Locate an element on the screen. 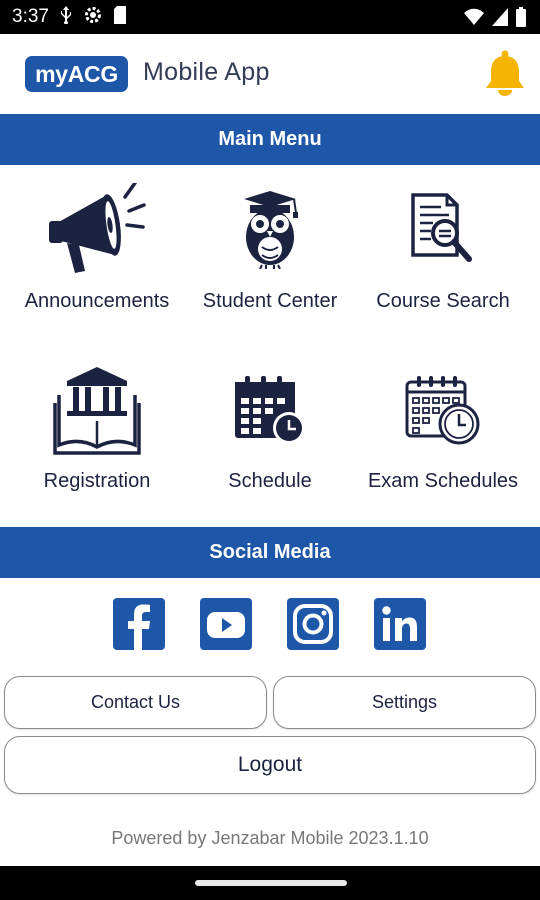  app-header: myACG Mobile App is located at coordinates (270, 74).